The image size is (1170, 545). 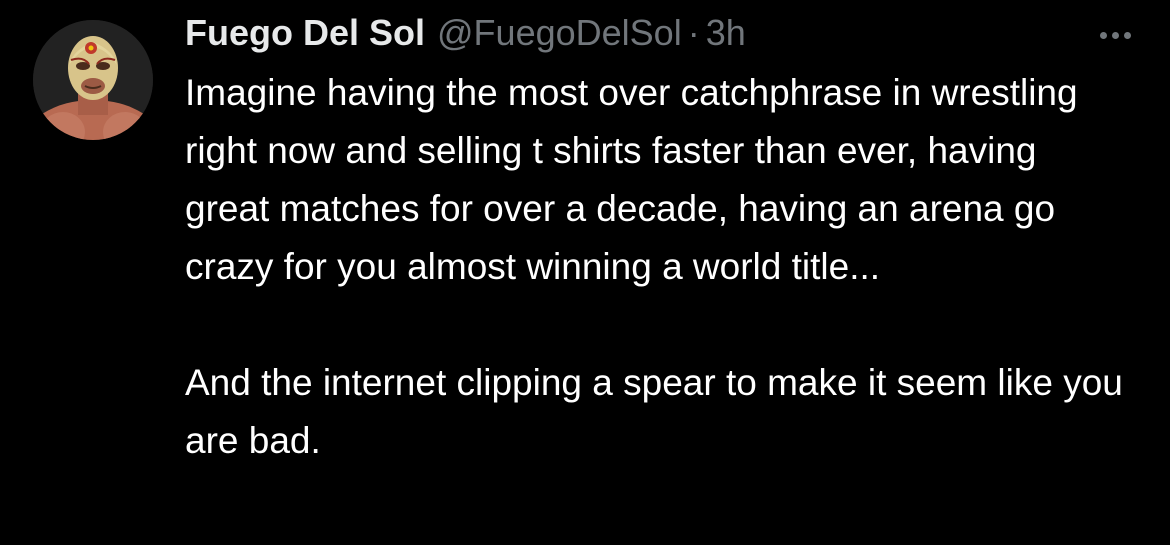 I want to click on tweet-timestamp: 3h, so click(x=726, y=33).